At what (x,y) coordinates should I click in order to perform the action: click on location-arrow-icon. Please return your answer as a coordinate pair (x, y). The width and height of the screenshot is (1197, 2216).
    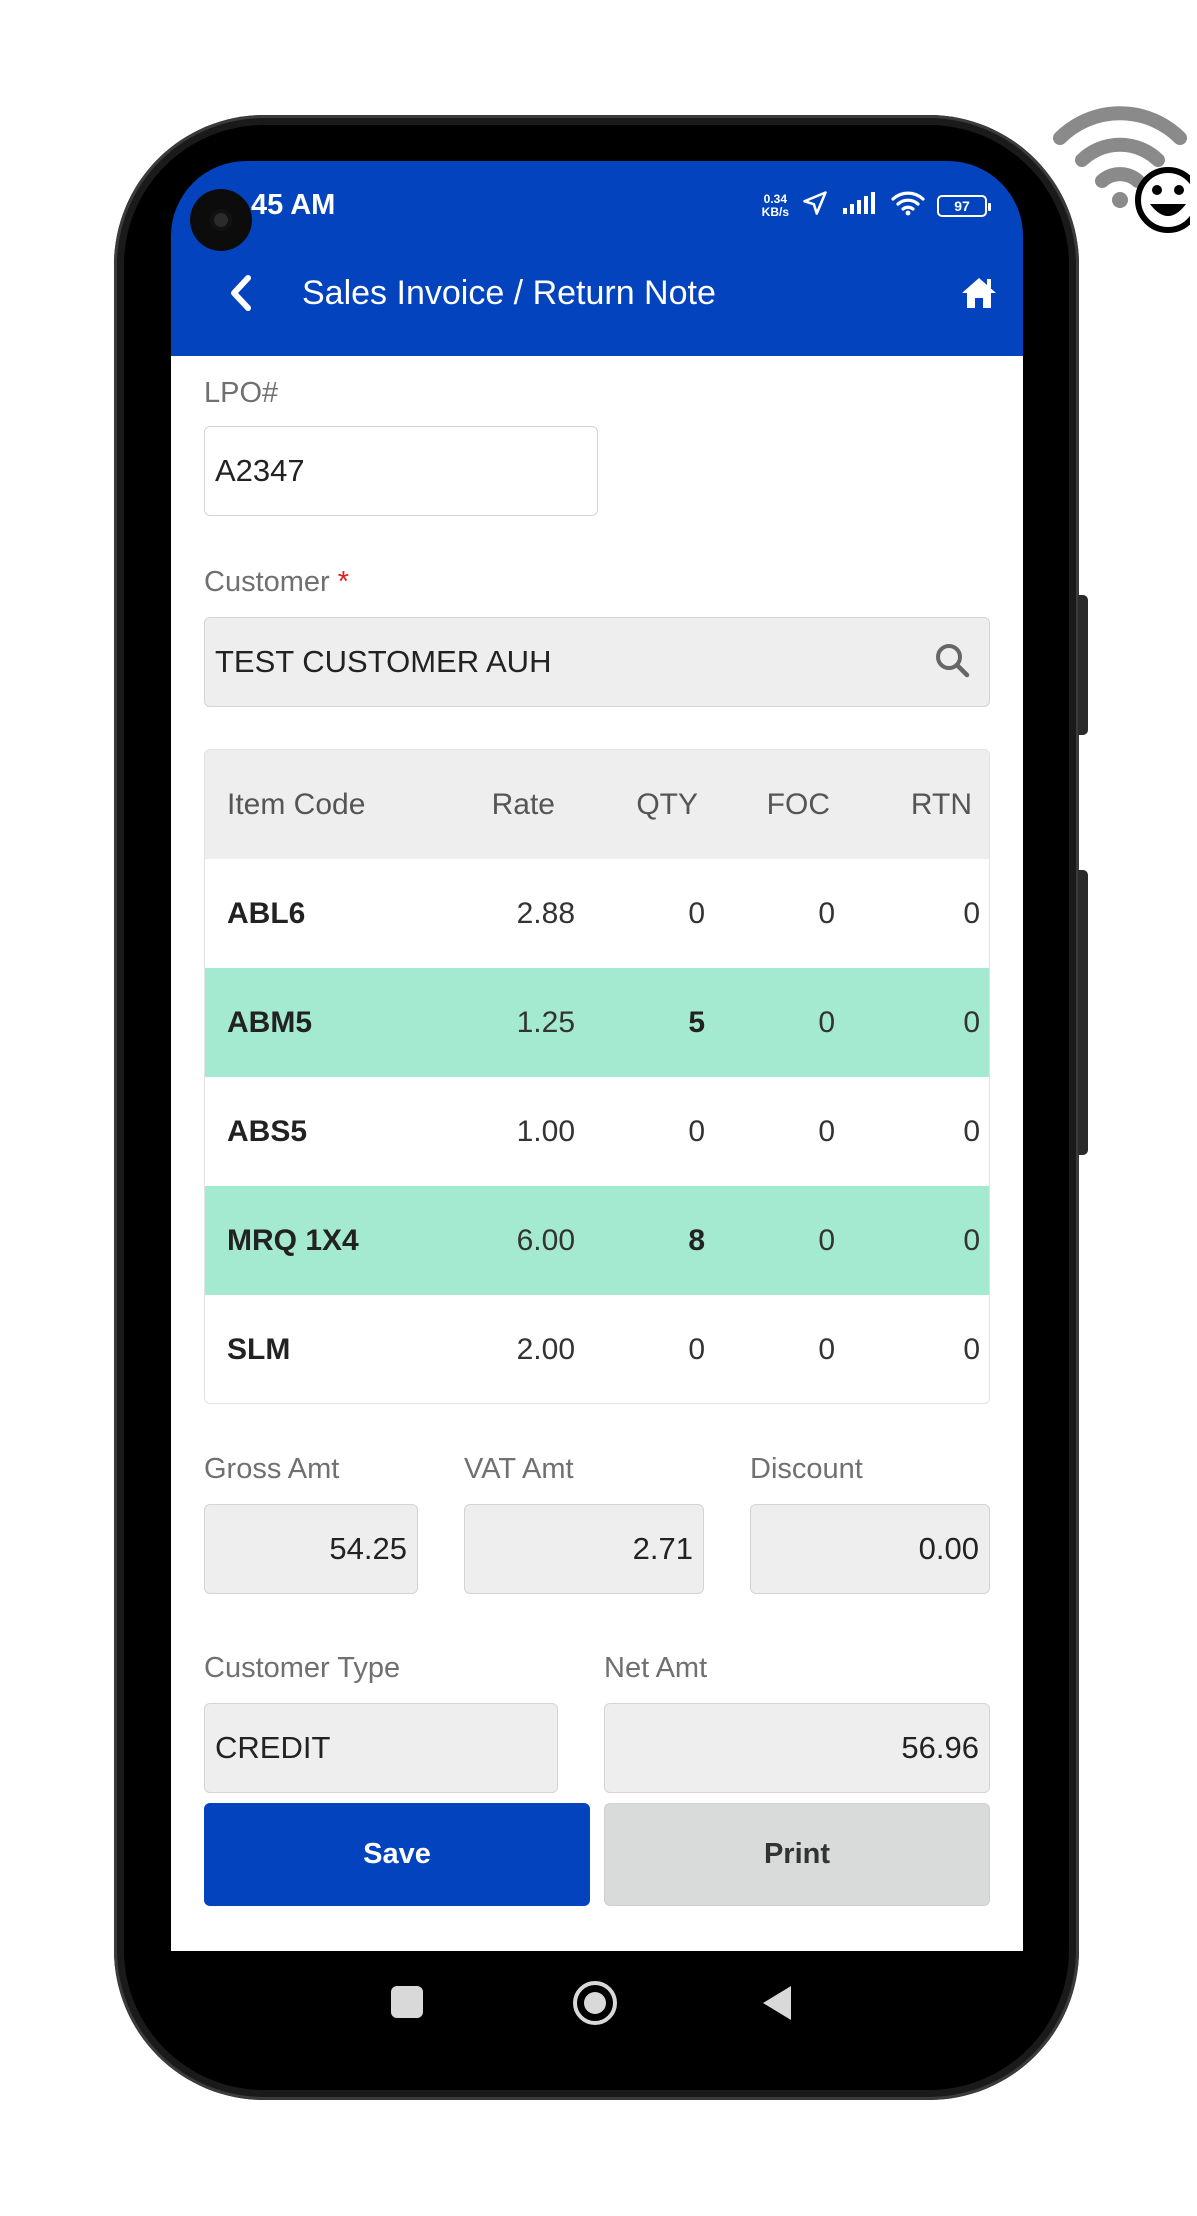
    Looking at the image, I should click on (815, 205).